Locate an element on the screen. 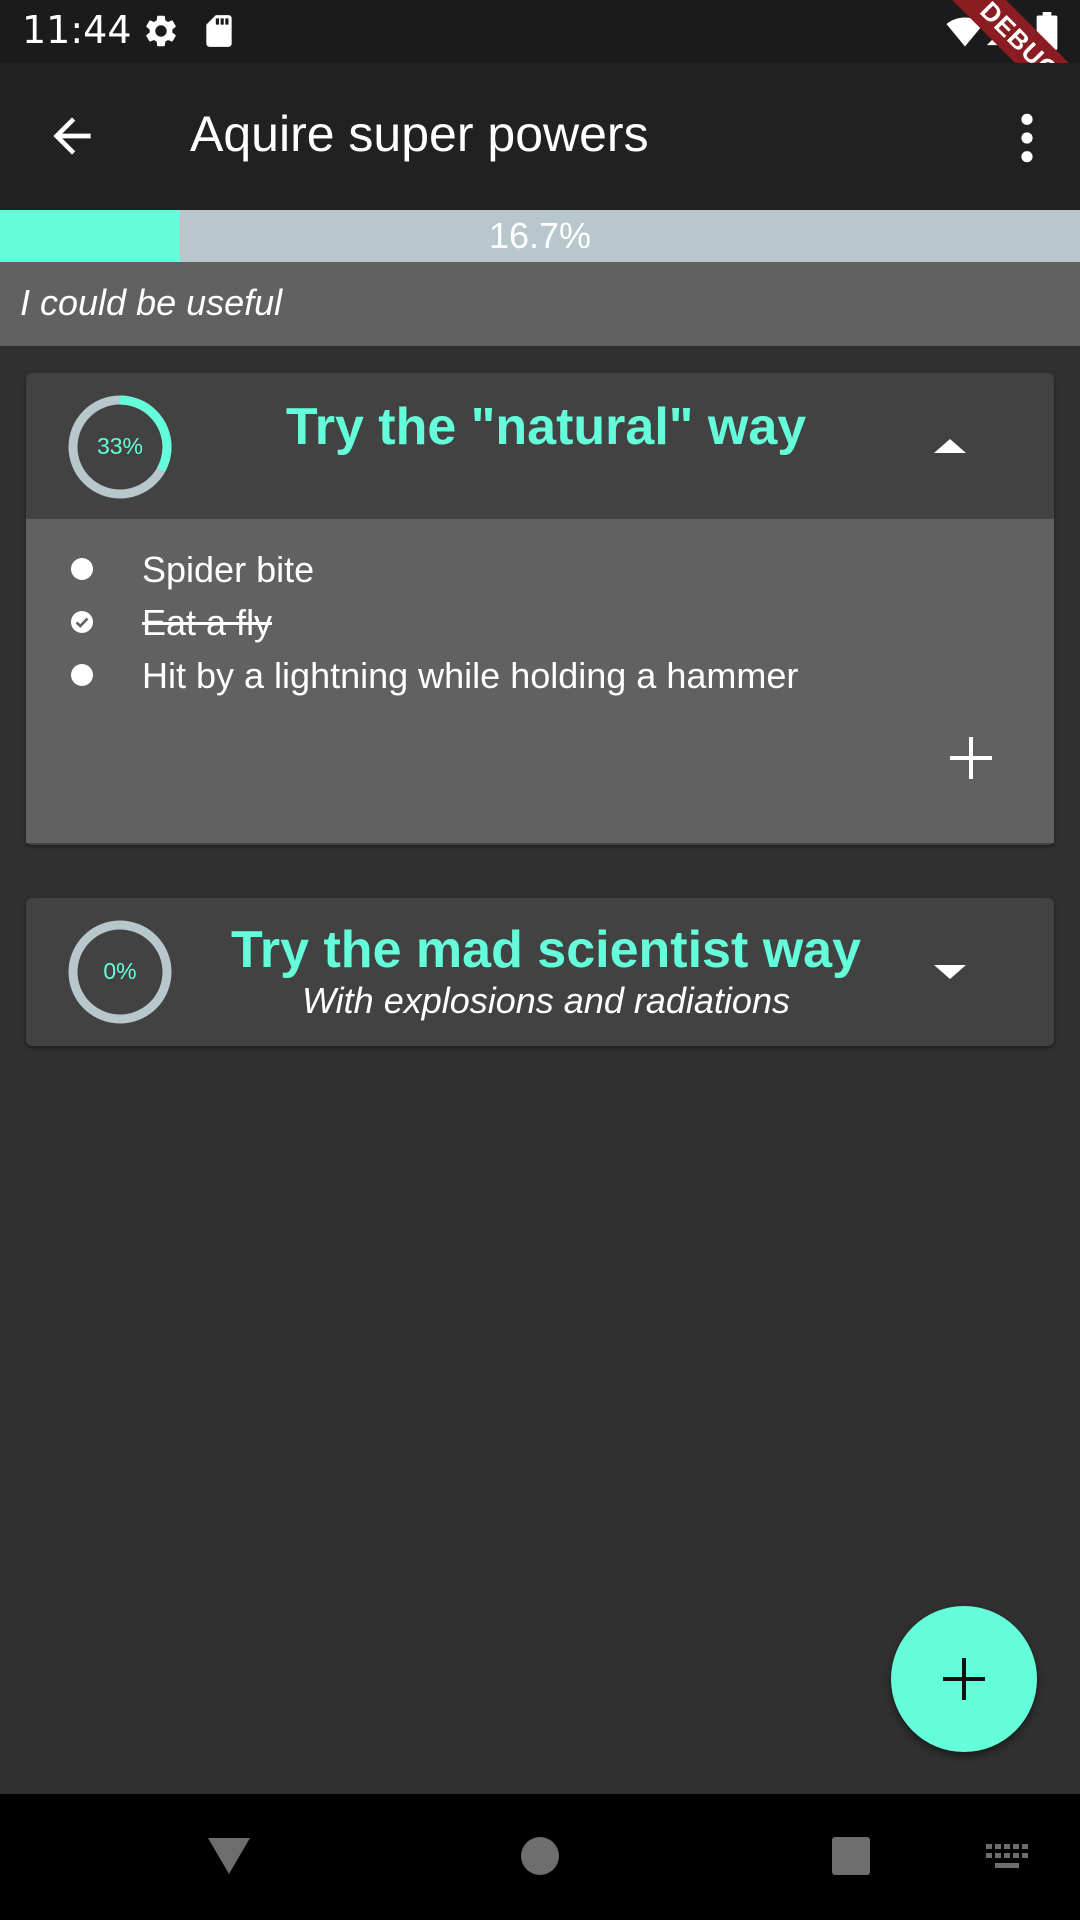 The height and width of the screenshot is (1920, 1080). keyboard-icon is located at coordinates (1008, 1857).